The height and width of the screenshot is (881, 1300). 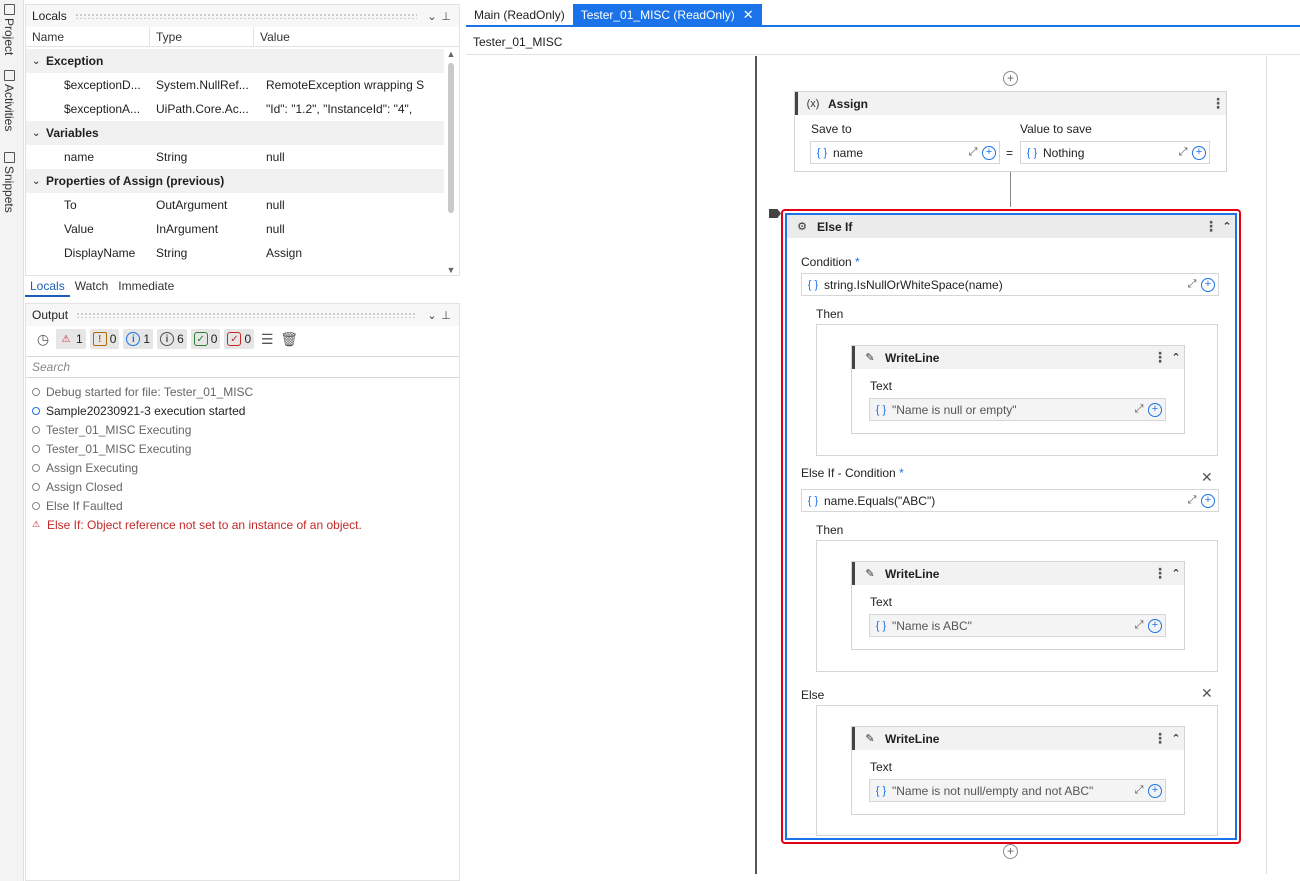 I want to click on group-properties-of-assign: ⌄ Properties of Assign (previous), so click(x=235, y=181).